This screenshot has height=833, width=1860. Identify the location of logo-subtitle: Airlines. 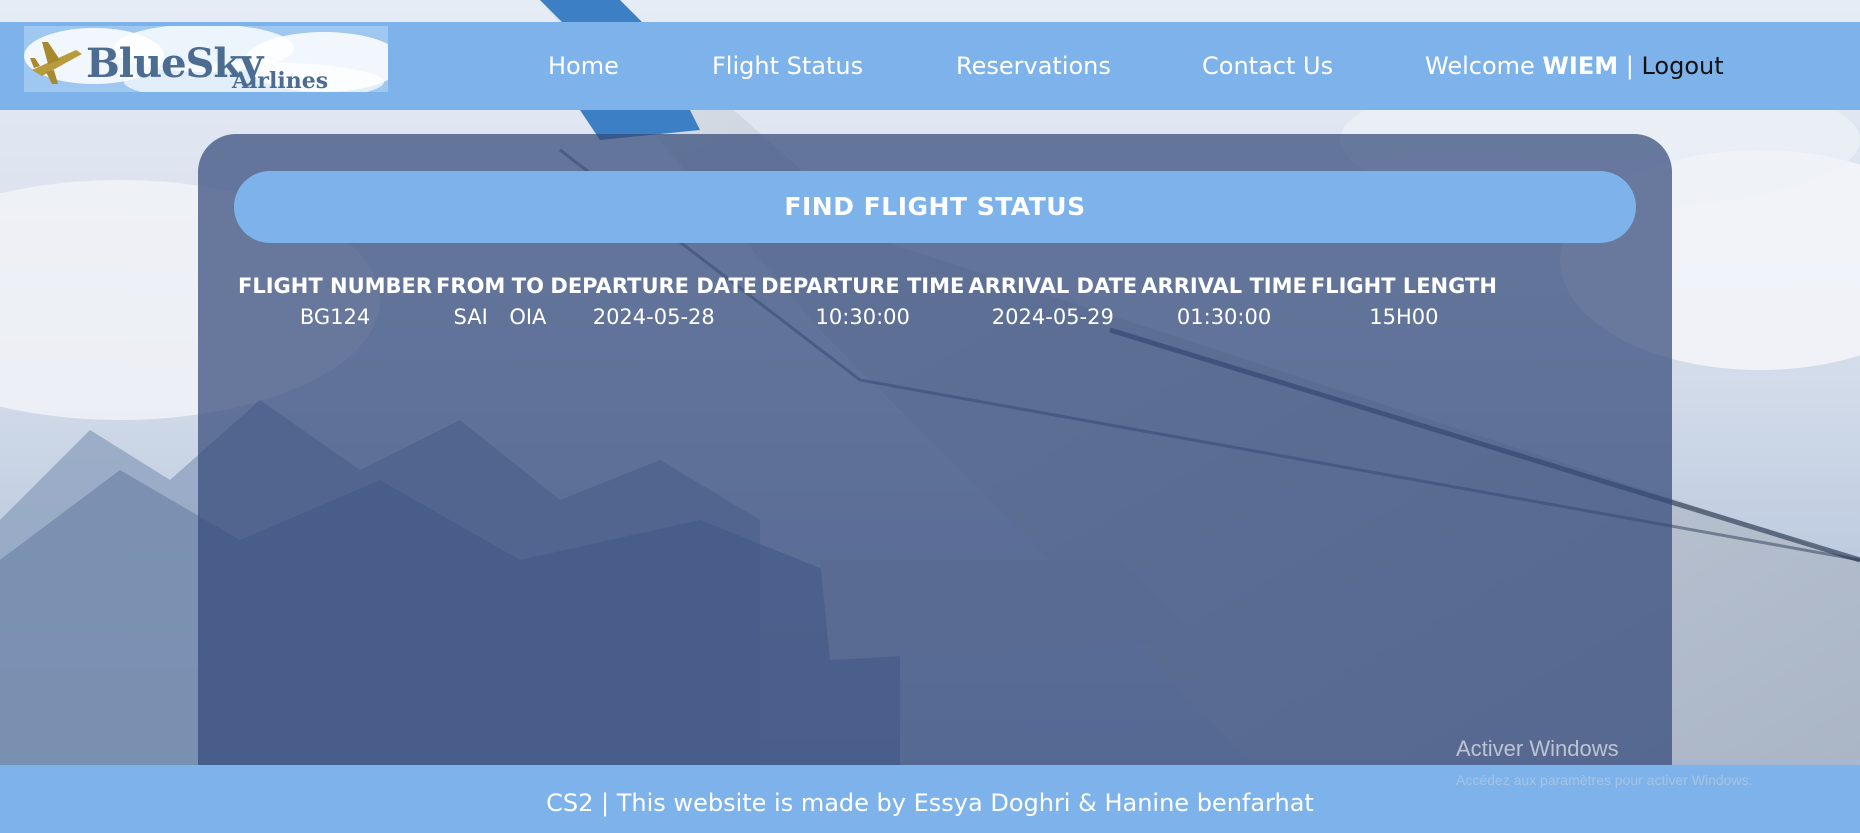
(280, 81).